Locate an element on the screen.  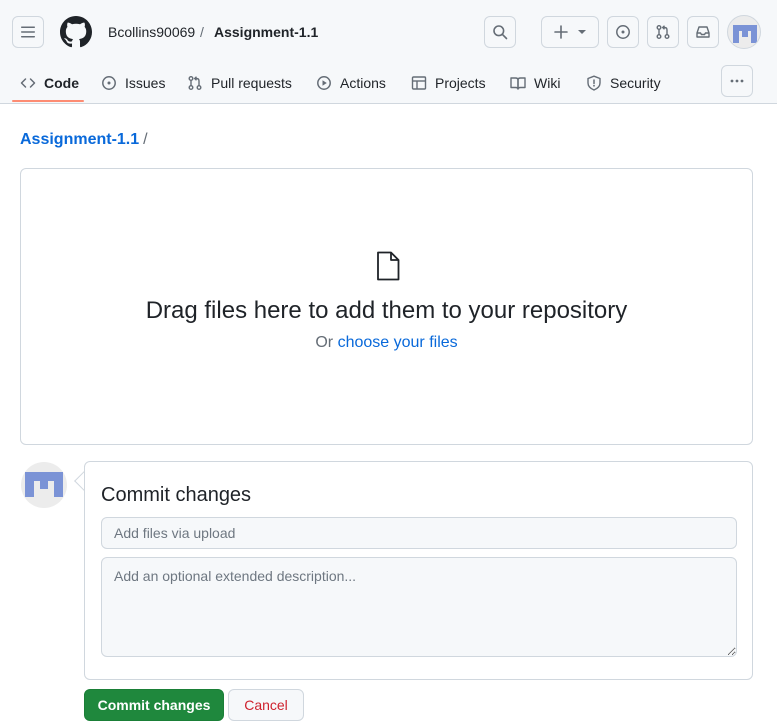
triangle-down-icon is located at coordinates (582, 32).